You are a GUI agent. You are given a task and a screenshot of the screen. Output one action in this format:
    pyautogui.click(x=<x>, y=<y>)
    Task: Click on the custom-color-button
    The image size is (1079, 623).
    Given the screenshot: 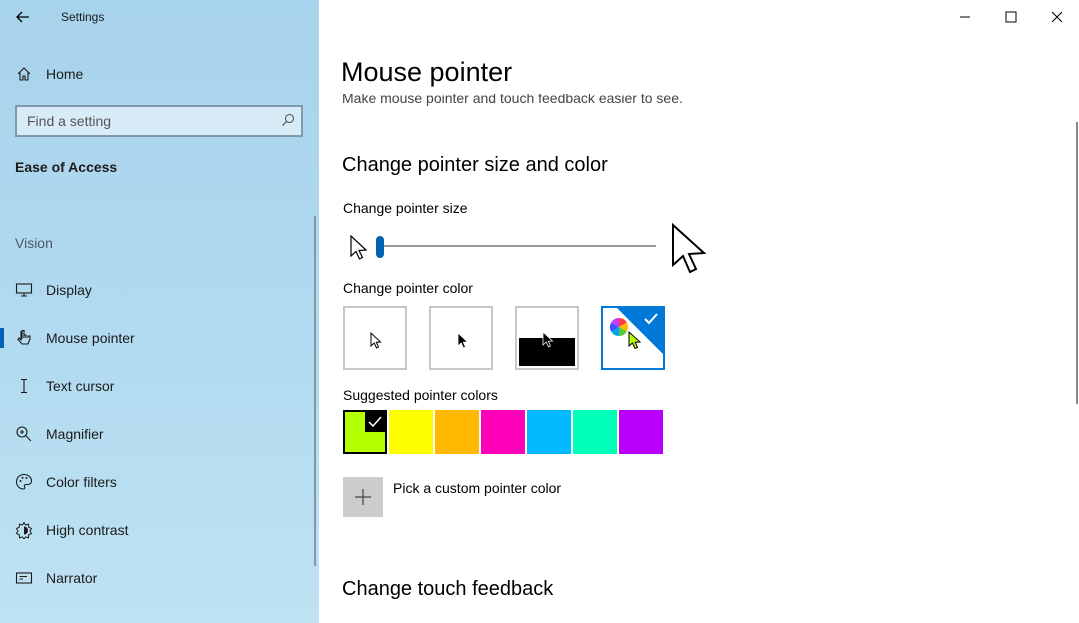 What is the action you would take?
    pyautogui.click(x=363, y=497)
    